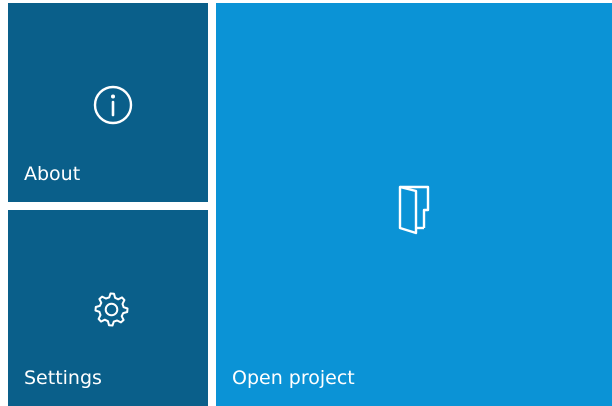 The height and width of the screenshot is (406, 612). What do you see at coordinates (52, 174) in the screenshot?
I see `about-label: About` at bounding box center [52, 174].